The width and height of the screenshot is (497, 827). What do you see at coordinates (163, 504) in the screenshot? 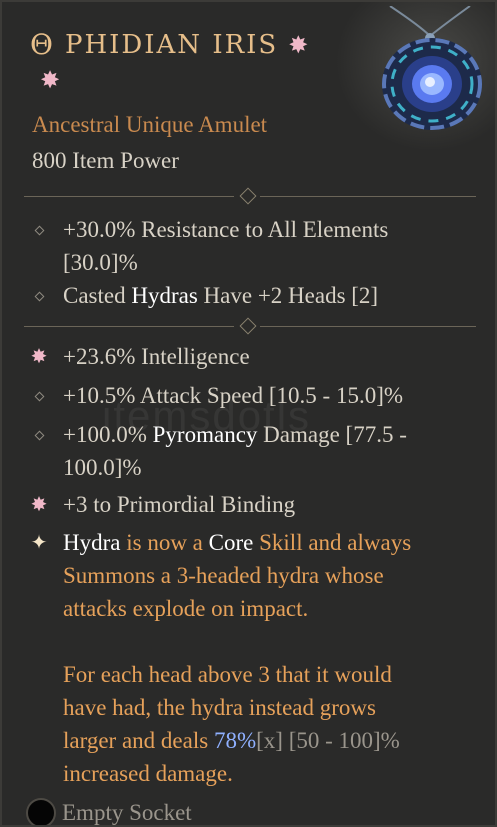
I see `affix-primordial-binding: ✸ +3 to Primordial Binding` at bounding box center [163, 504].